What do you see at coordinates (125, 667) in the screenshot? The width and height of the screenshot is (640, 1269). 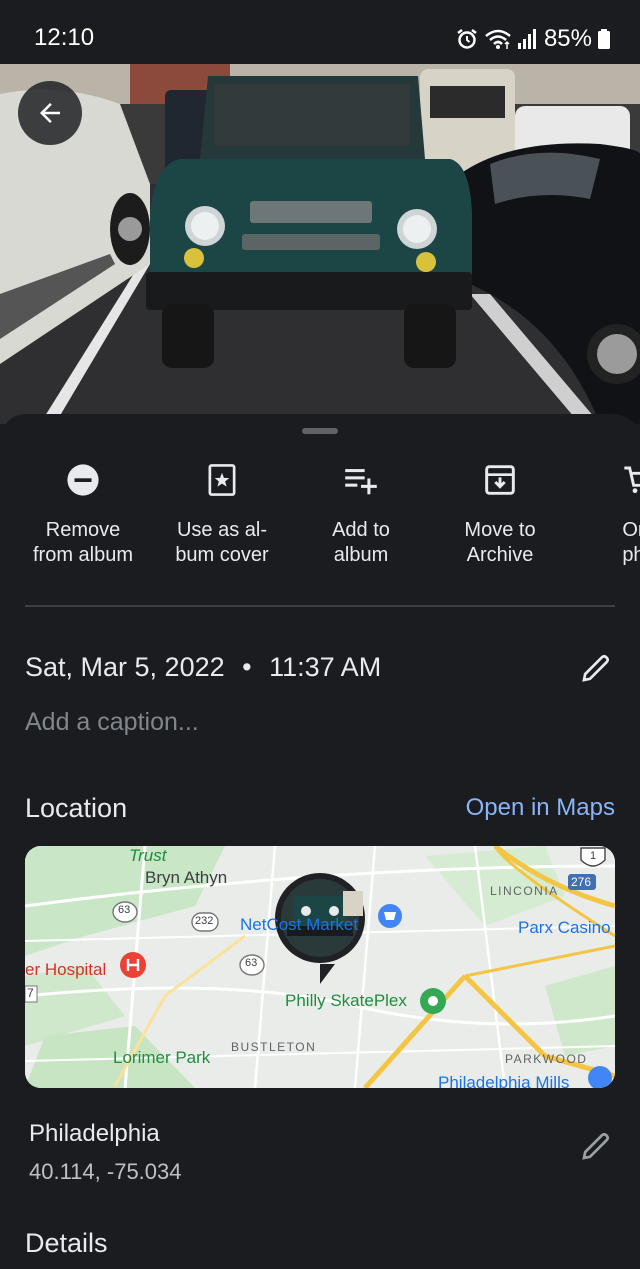 I see `date-text: Sat, Mar 5, 2022` at bounding box center [125, 667].